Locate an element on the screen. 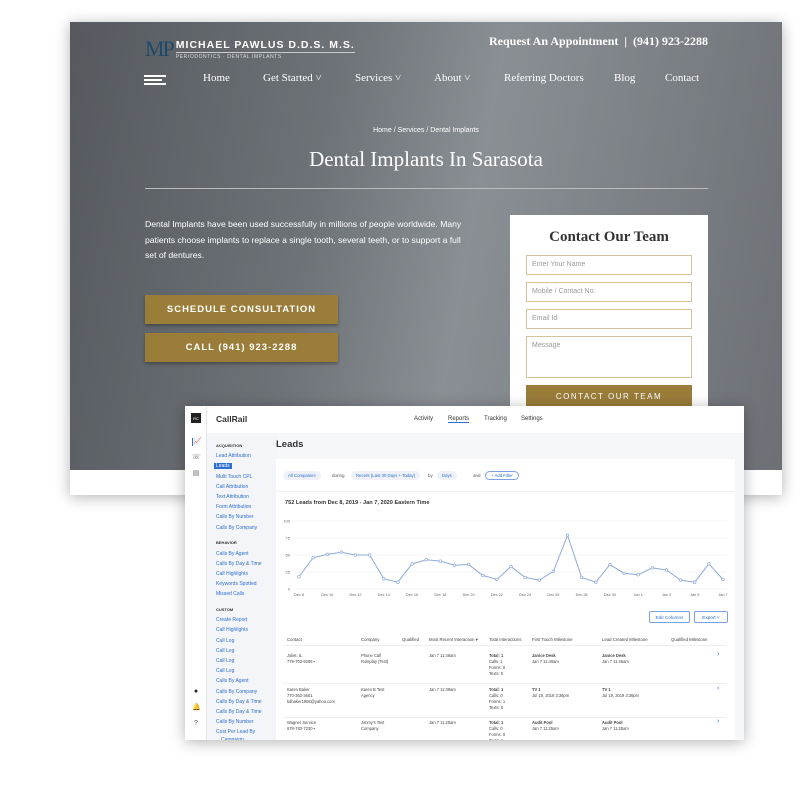 The image size is (807, 803). export-label: Export is located at coordinates (709, 617).